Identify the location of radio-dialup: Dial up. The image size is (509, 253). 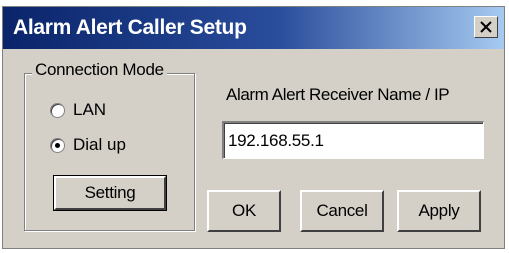
(88, 145).